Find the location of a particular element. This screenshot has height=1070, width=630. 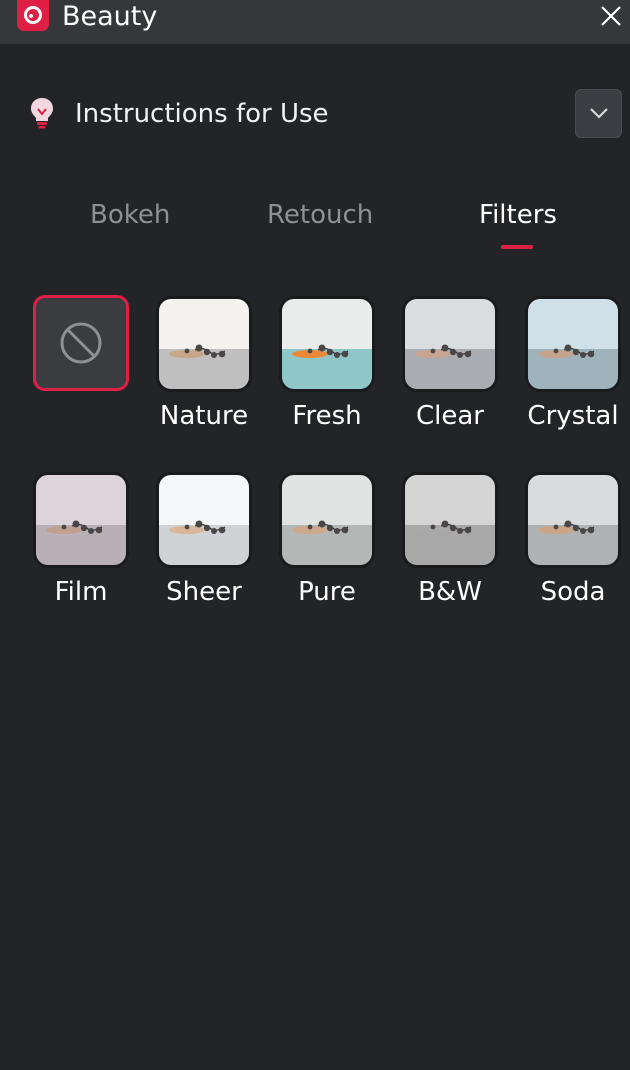

filter-item-pure: Pure is located at coordinates (327, 542).